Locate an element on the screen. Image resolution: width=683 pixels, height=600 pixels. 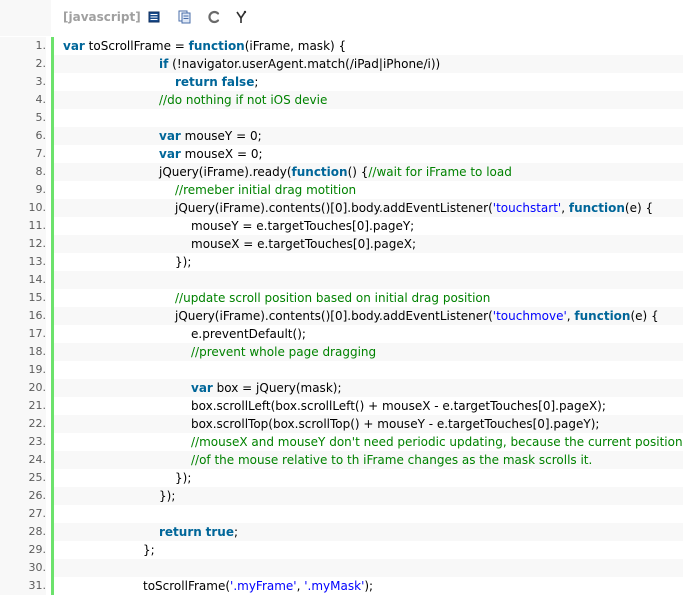
code-line: 14. is located at coordinates (341, 280).